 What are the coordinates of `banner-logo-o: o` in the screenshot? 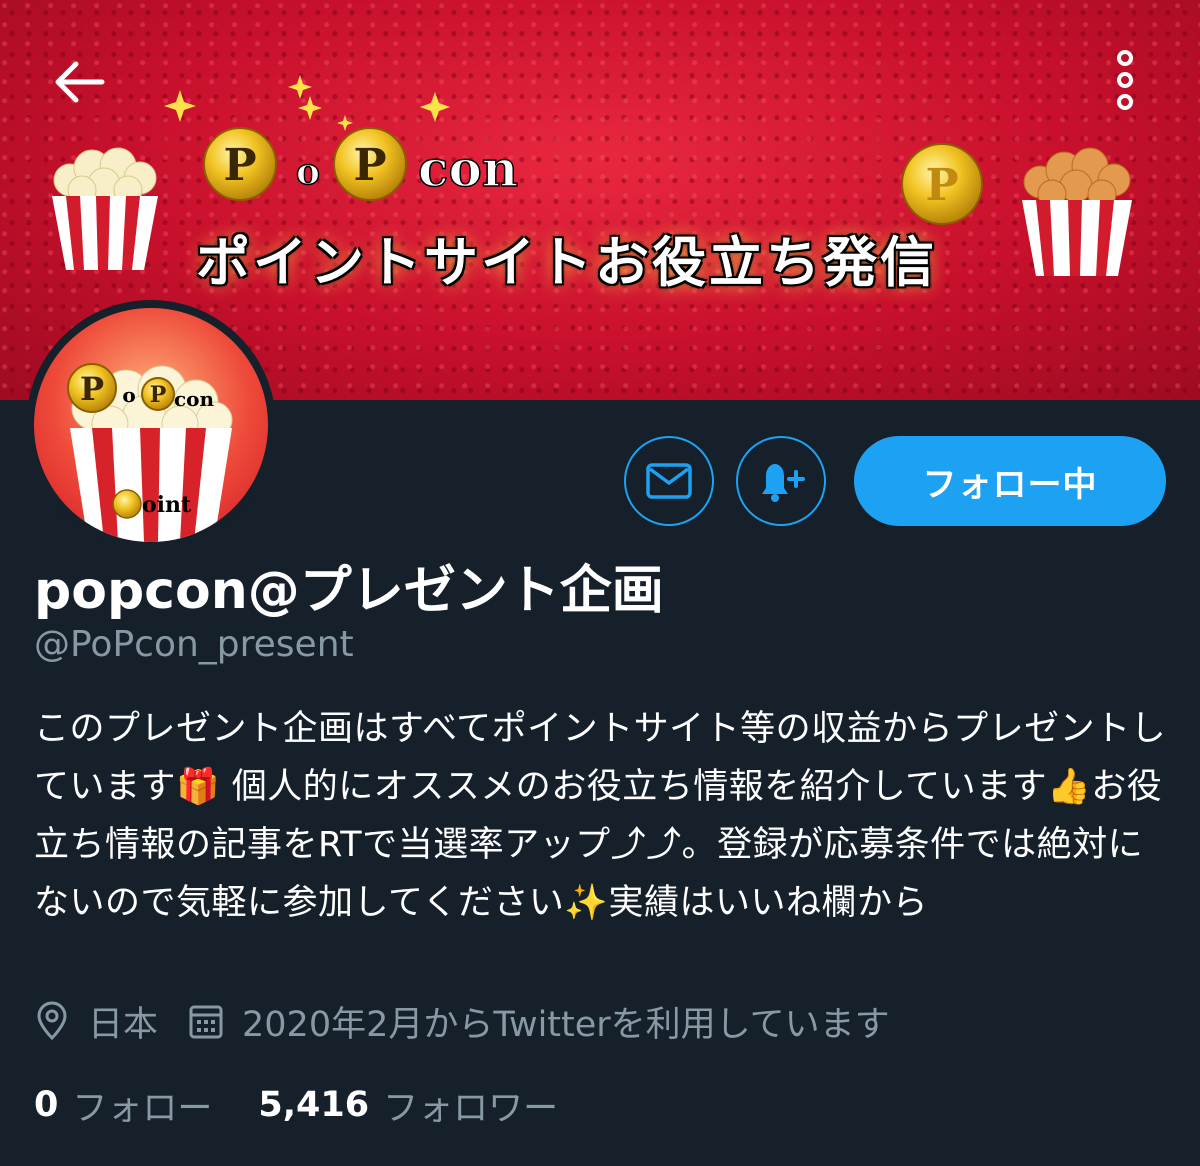 It's located at (308, 172).